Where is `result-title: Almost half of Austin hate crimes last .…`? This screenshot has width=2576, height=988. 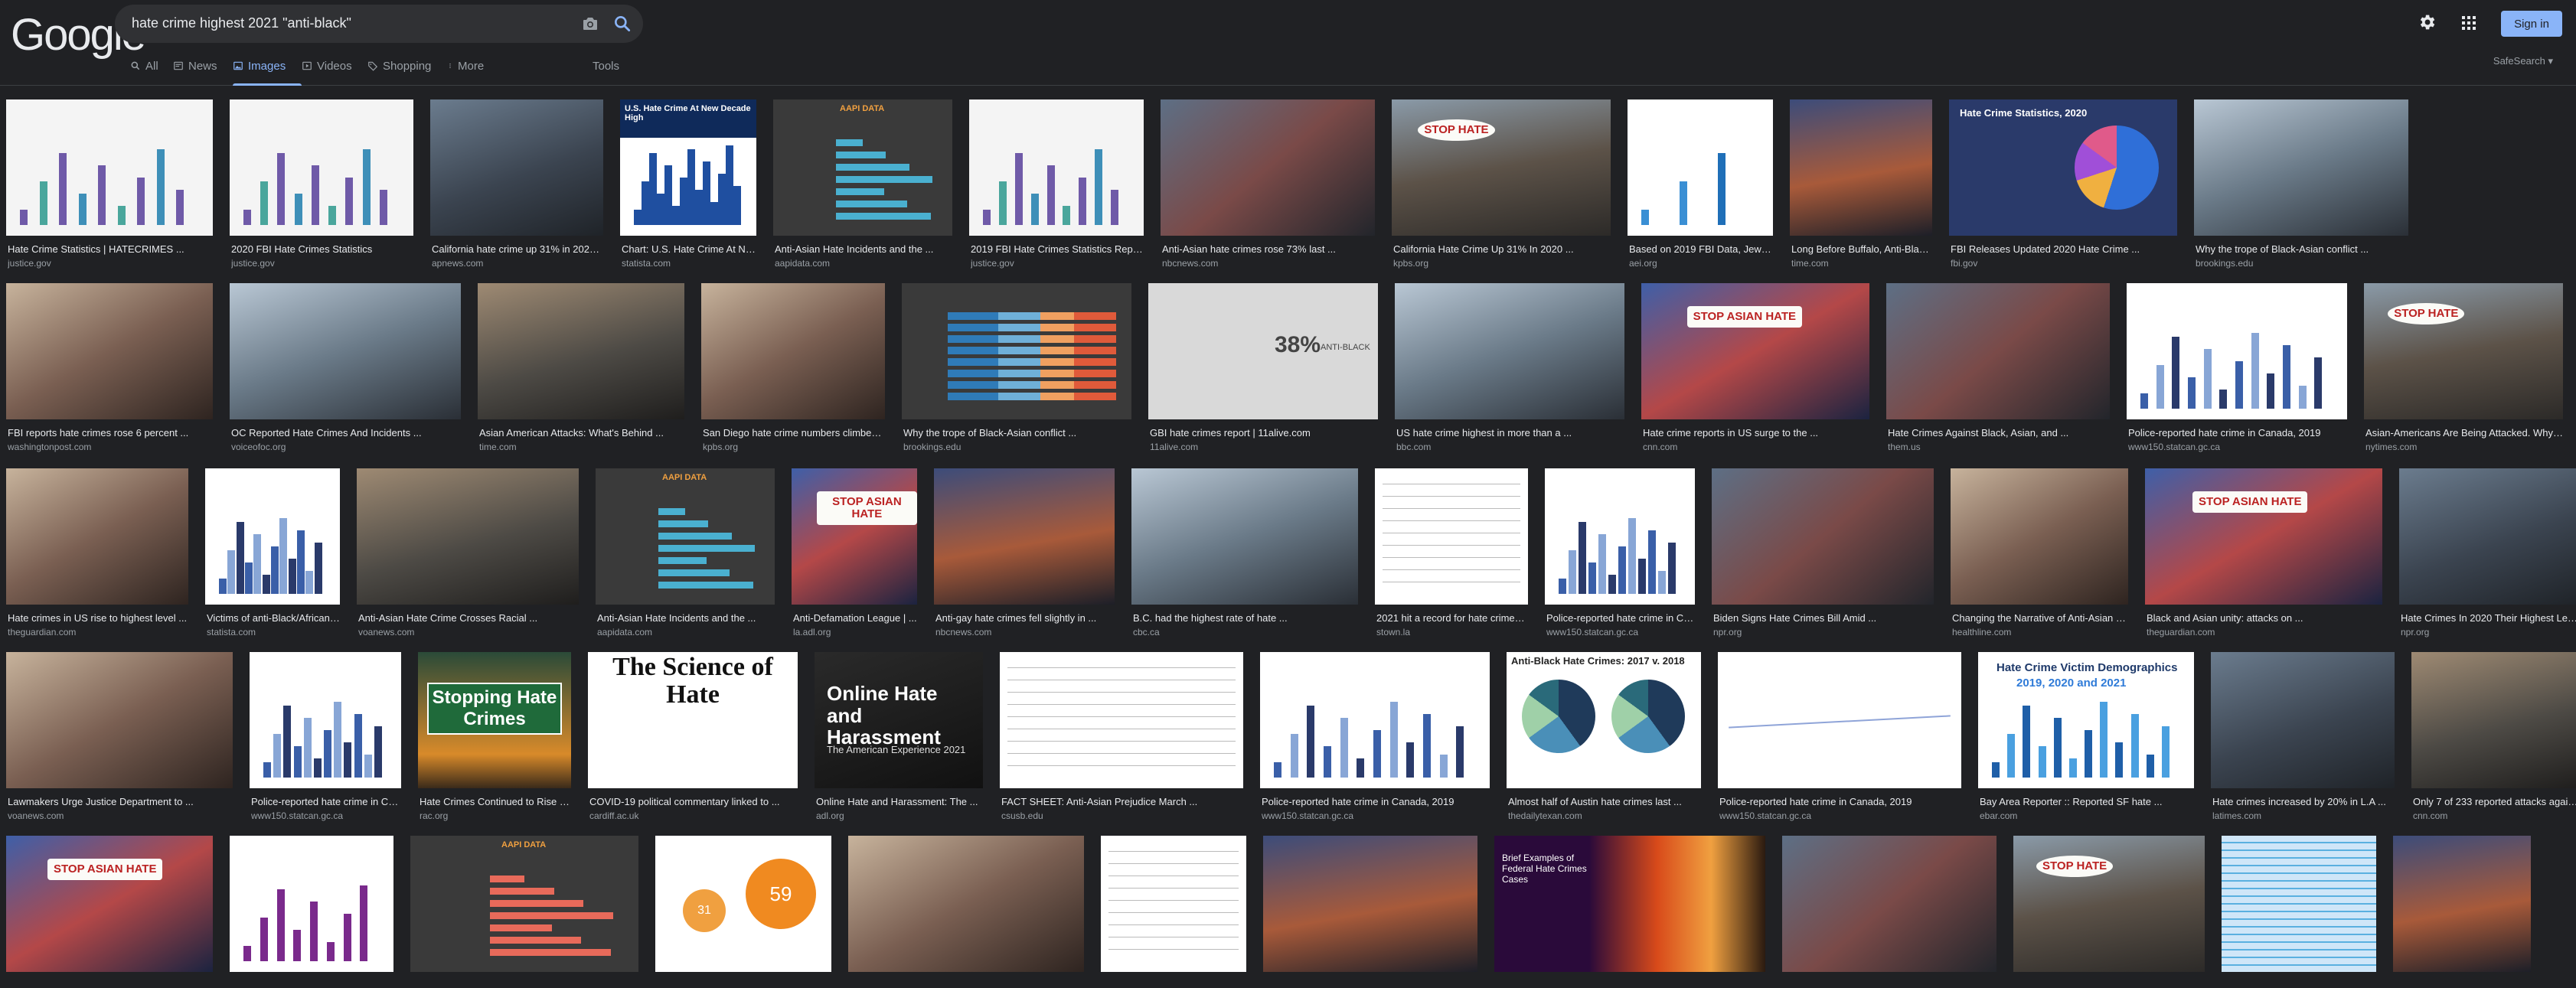 result-title: Almost half of Austin hate crimes last .… is located at coordinates (1604, 801).